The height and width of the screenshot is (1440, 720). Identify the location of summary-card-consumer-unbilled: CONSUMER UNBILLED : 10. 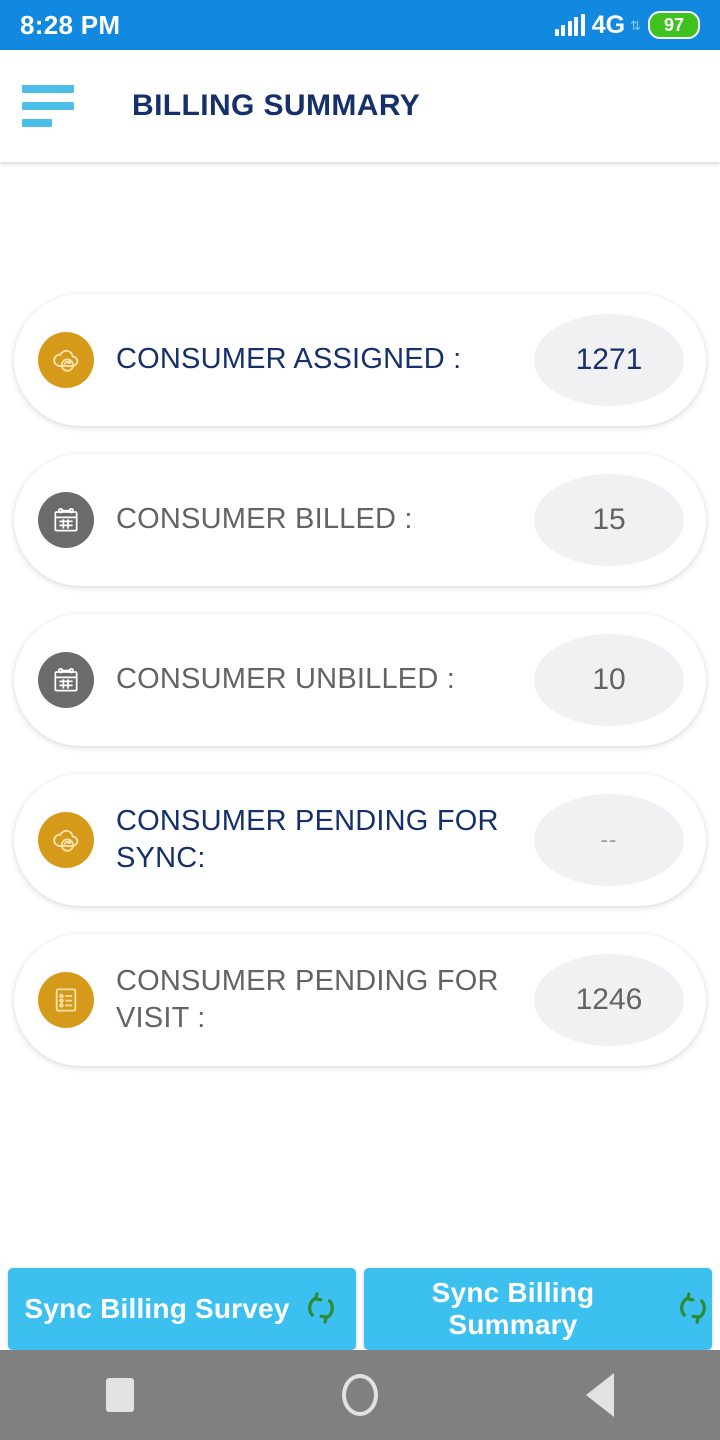
(360, 680).